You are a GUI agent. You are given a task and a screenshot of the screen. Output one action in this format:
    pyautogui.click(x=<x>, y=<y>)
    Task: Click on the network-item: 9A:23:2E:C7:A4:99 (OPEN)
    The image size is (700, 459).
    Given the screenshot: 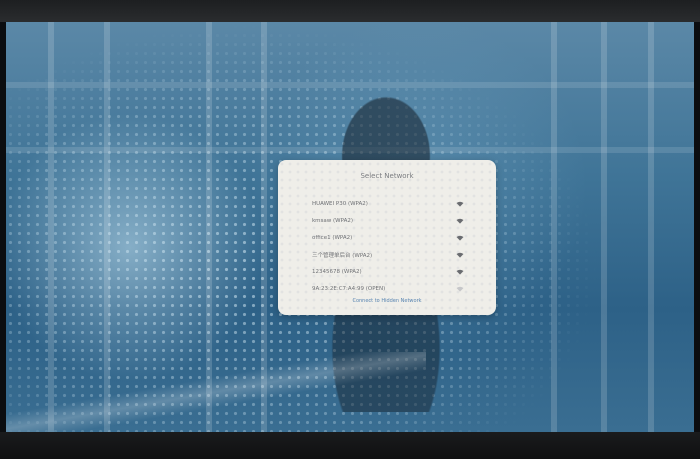 What is the action you would take?
    pyautogui.click(x=388, y=288)
    